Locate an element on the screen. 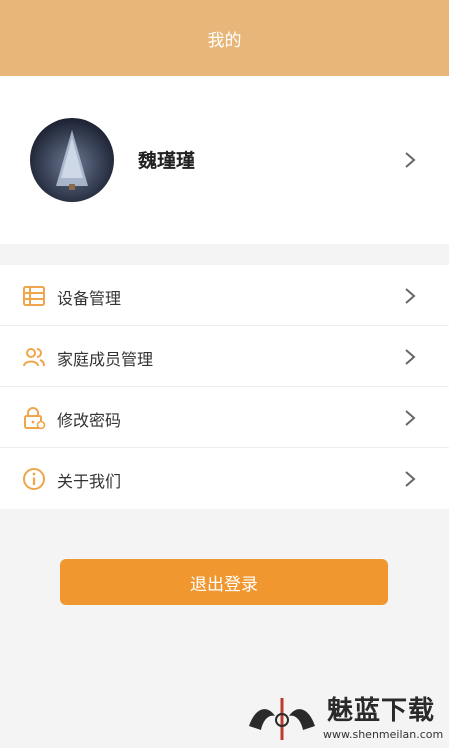 This screenshot has height=748, width=449. menu-item-device-management: 设备管理 is located at coordinates (224, 295).